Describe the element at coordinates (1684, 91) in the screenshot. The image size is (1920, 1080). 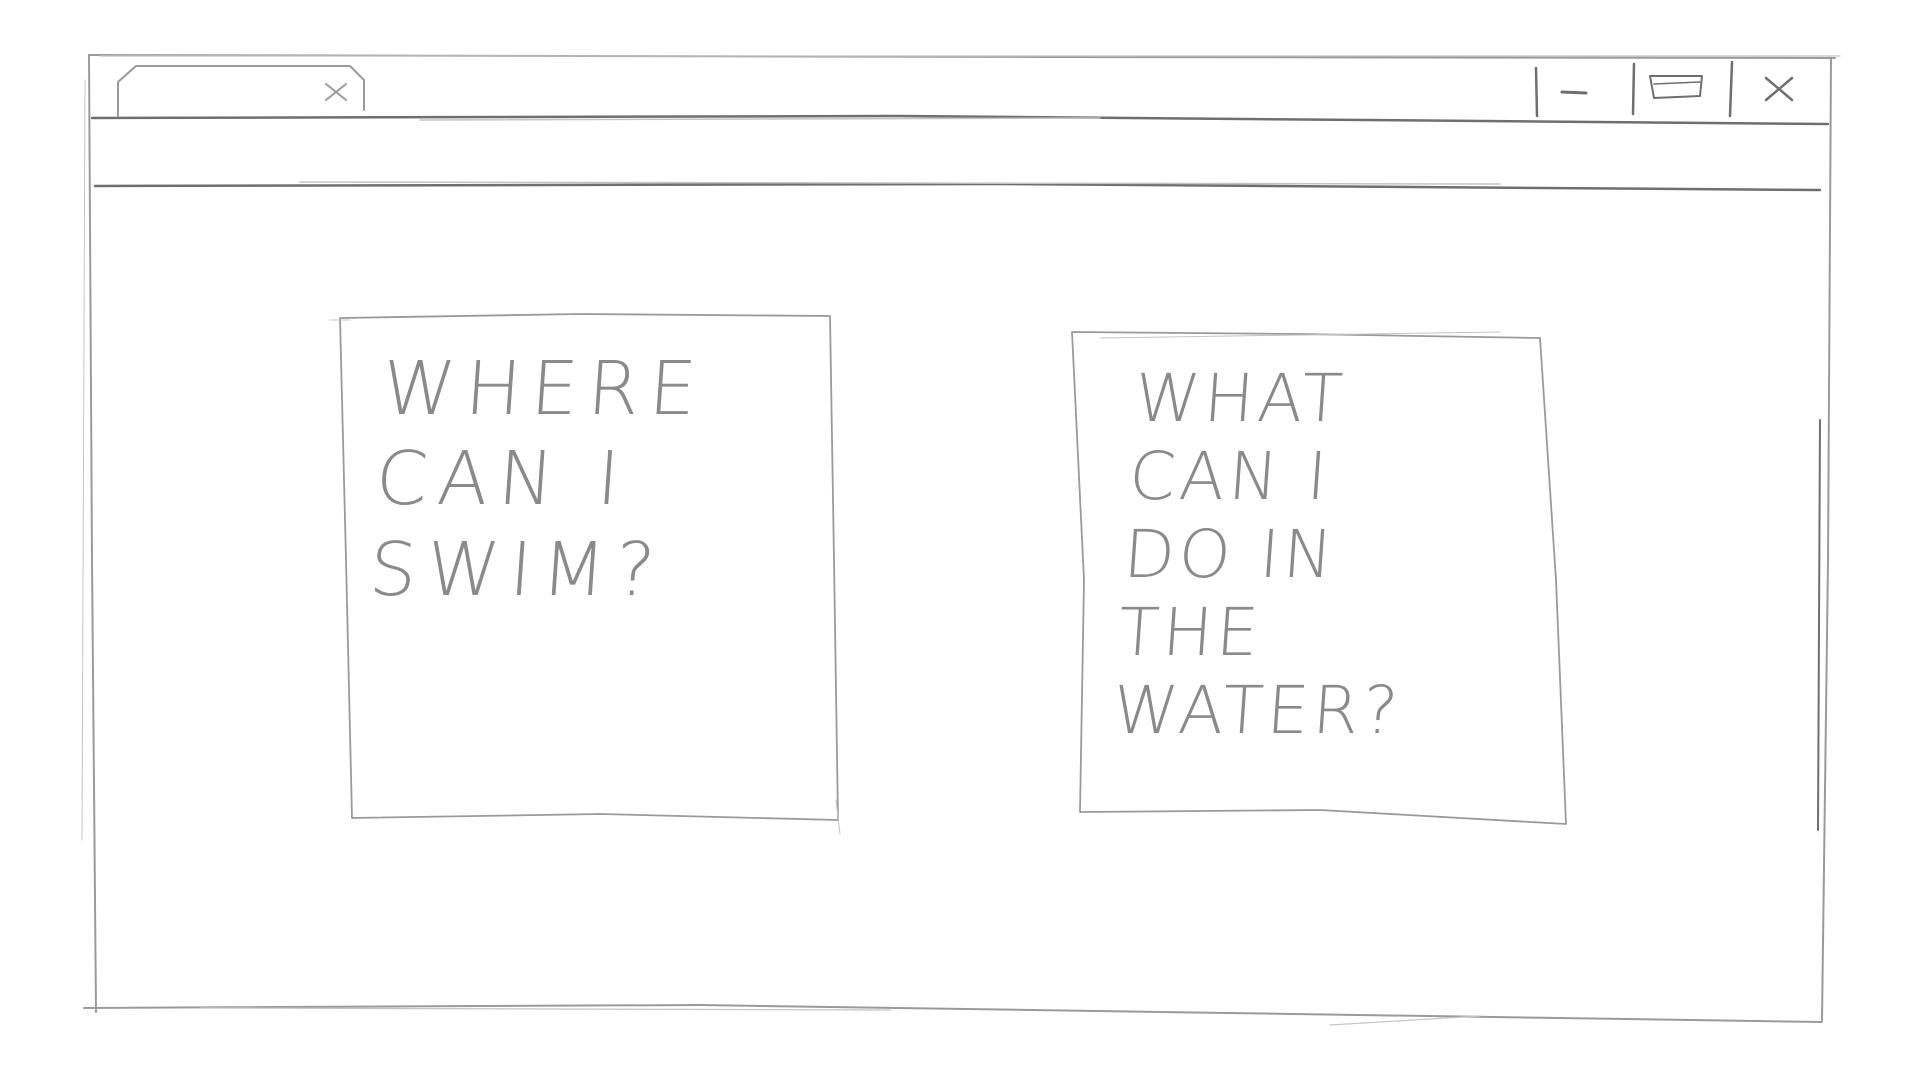
I see `maximize-button` at that location.